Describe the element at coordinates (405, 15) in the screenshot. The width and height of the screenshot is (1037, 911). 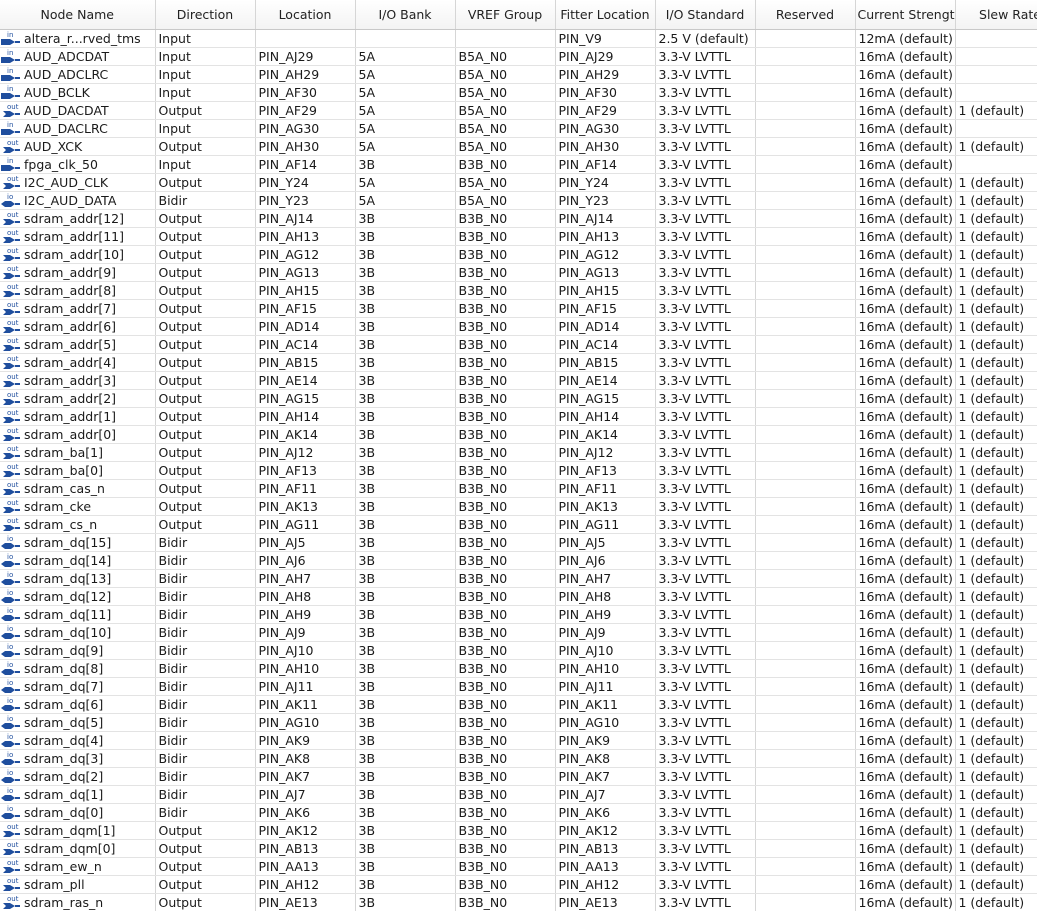
I see `column-header-io-bank: I/O Bank` at that location.